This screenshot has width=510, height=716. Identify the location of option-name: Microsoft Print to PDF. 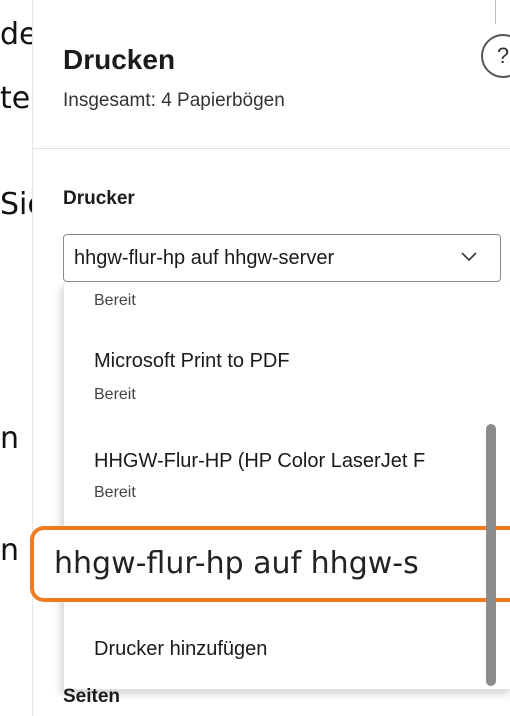
(192, 361).